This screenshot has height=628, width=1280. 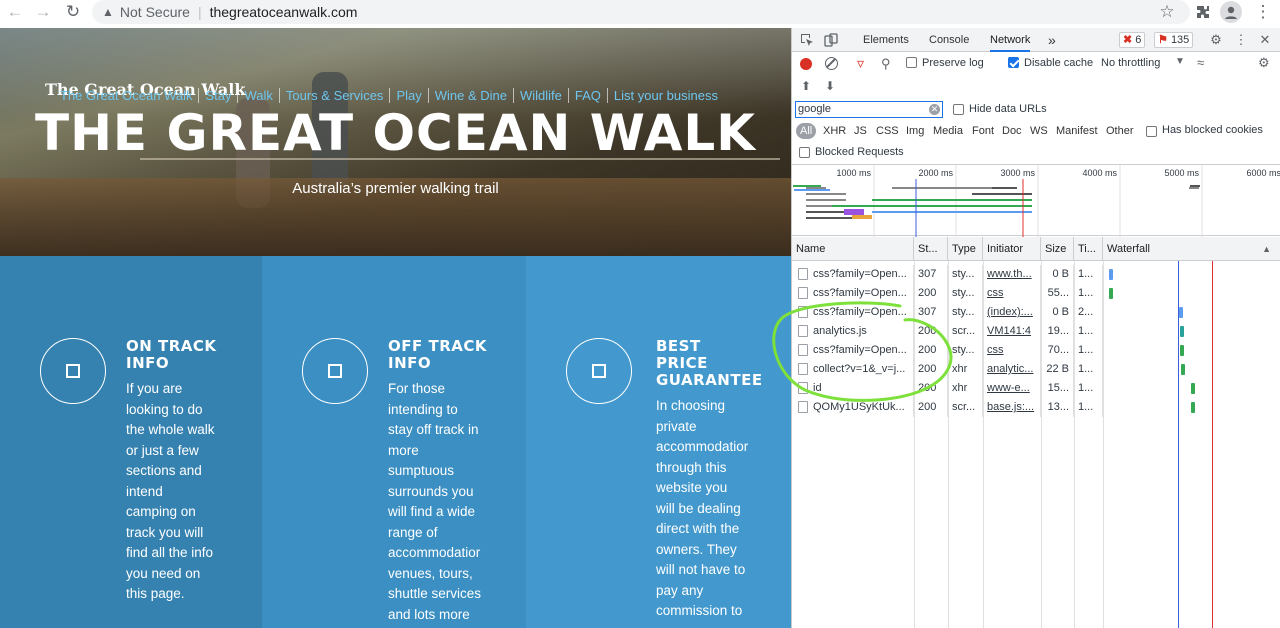 What do you see at coordinates (1013, 62) in the screenshot?
I see `disable-cache-checkbox` at bounding box center [1013, 62].